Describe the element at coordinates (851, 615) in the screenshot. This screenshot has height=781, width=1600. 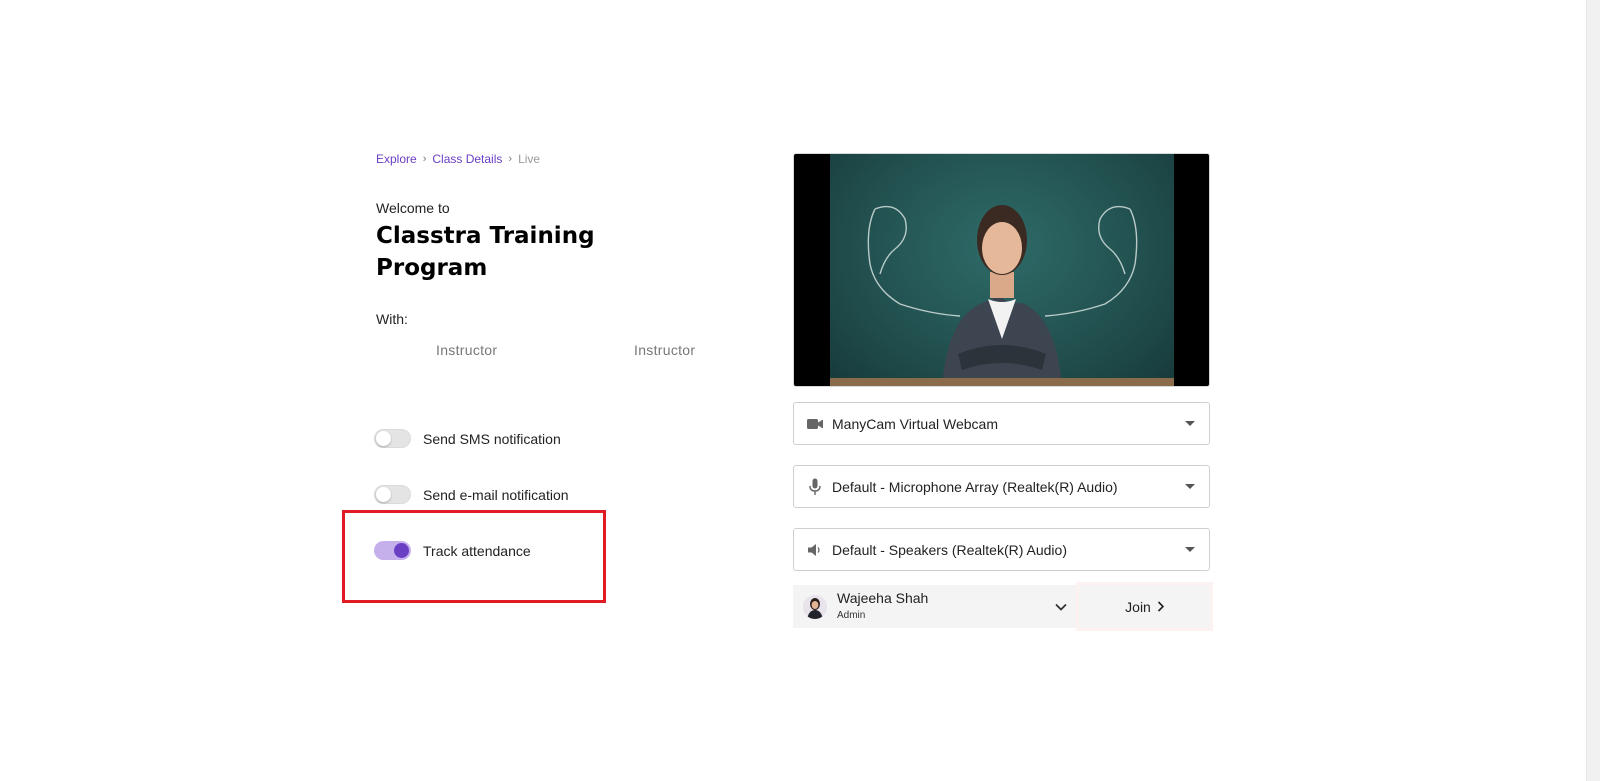
I see `user-role: Admin` at that location.